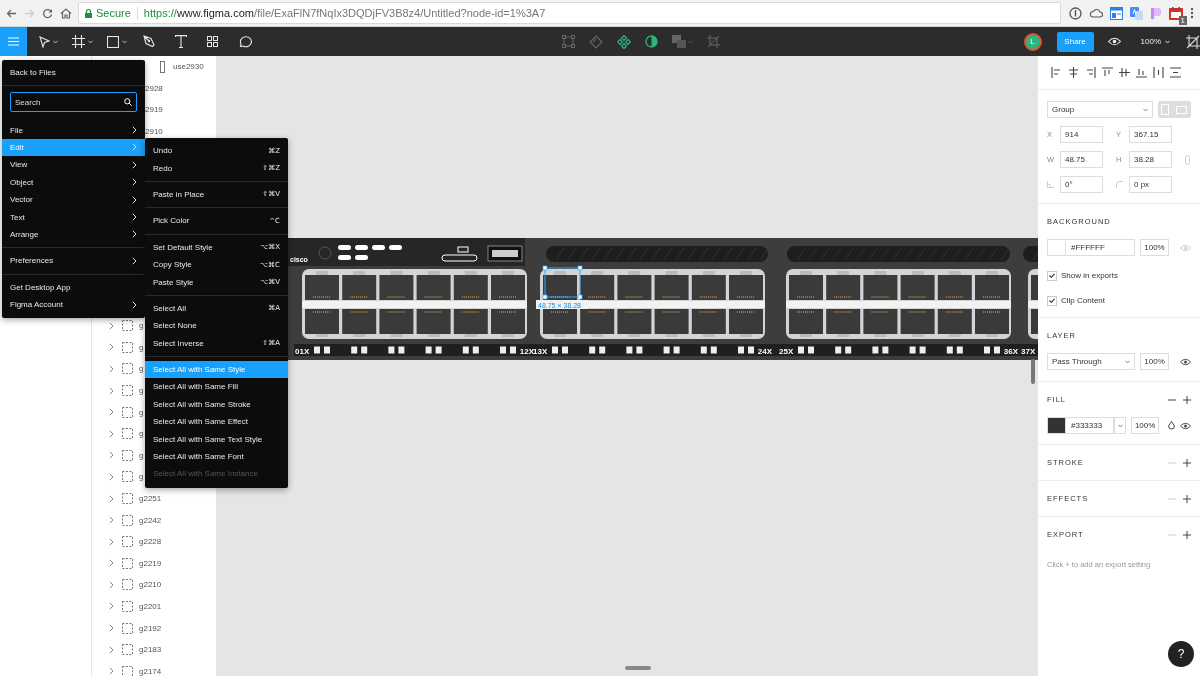  Describe the element at coordinates (150, 671) in the screenshot. I see `layer-name: g2174` at that location.